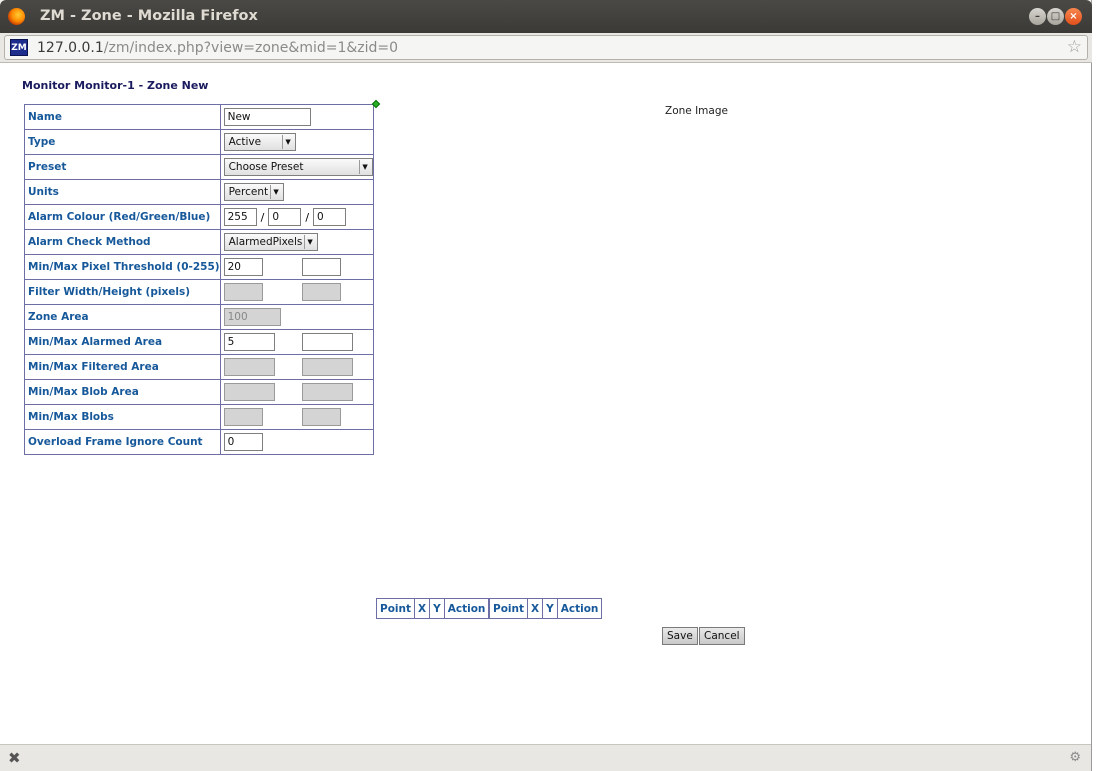 This screenshot has width=1096, height=771. What do you see at coordinates (149, 16) in the screenshot?
I see `window-title: ZM - Zone - Mozilla Firefox` at bounding box center [149, 16].